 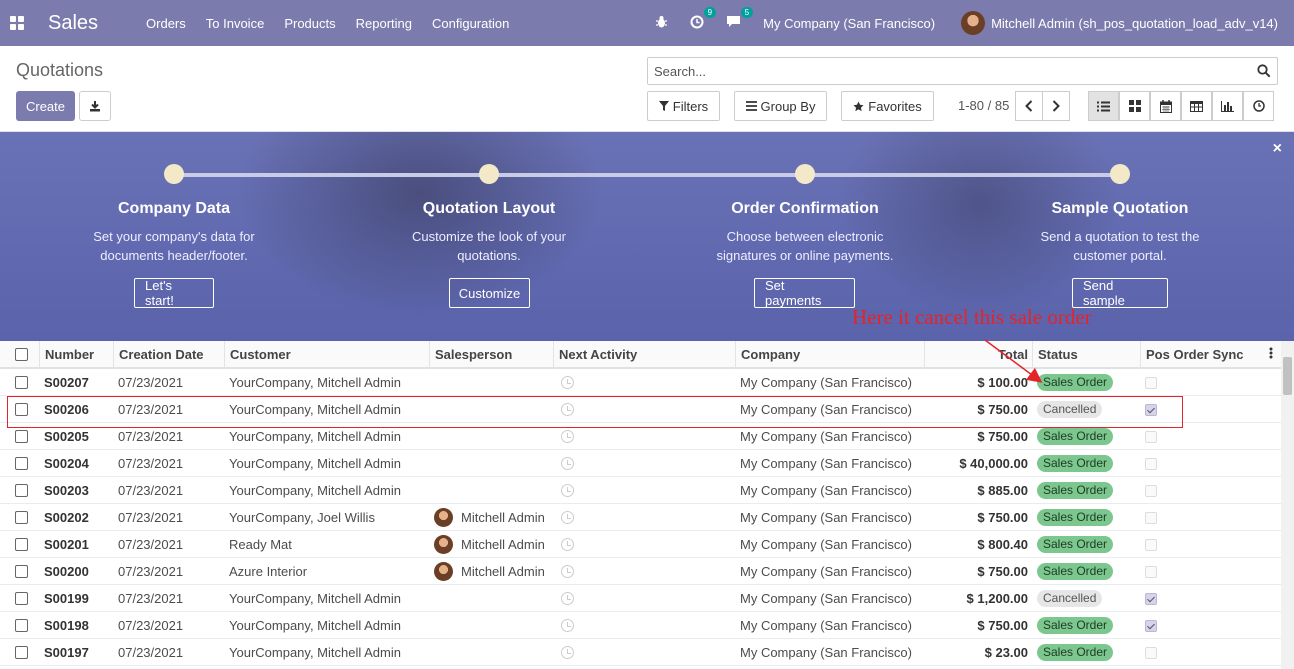 I want to click on search-box, so click(x=962, y=71).